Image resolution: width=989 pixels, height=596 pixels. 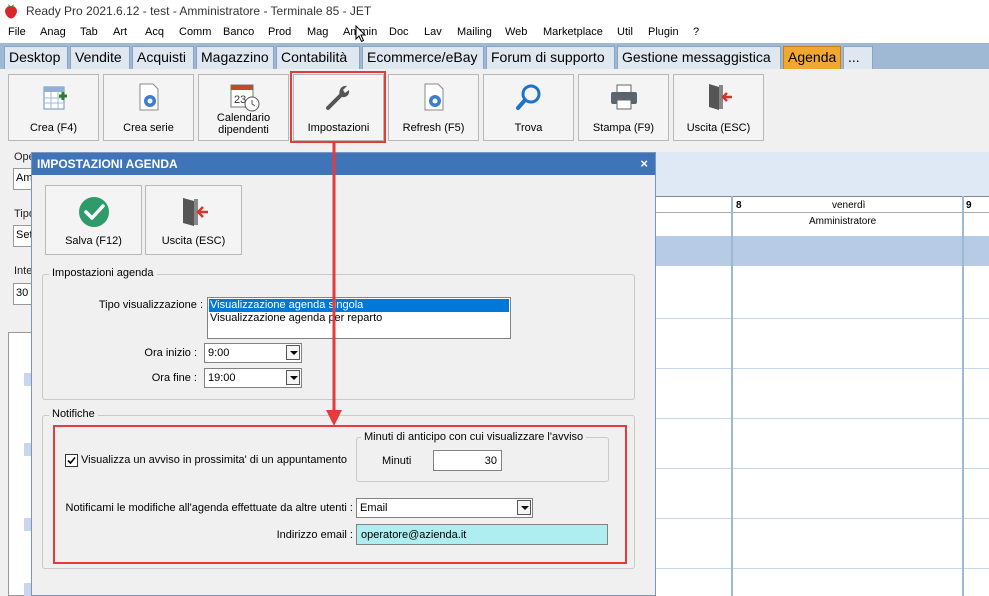 What do you see at coordinates (467, 460) in the screenshot?
I see `minuti-input: 30` at bounding box center [467, 460].